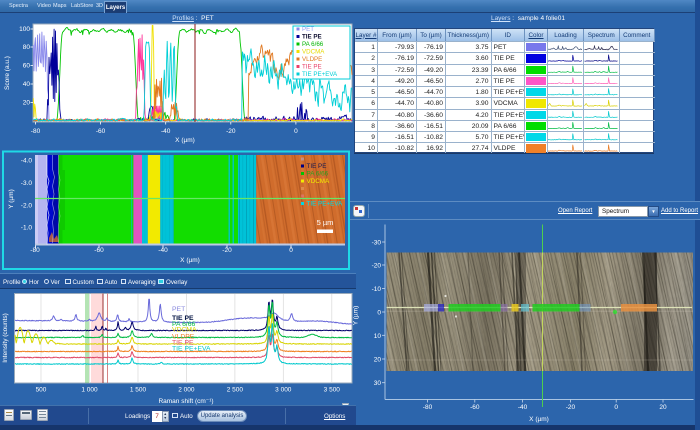  I want to click on svg-text: 1 000, so click(89, 390).